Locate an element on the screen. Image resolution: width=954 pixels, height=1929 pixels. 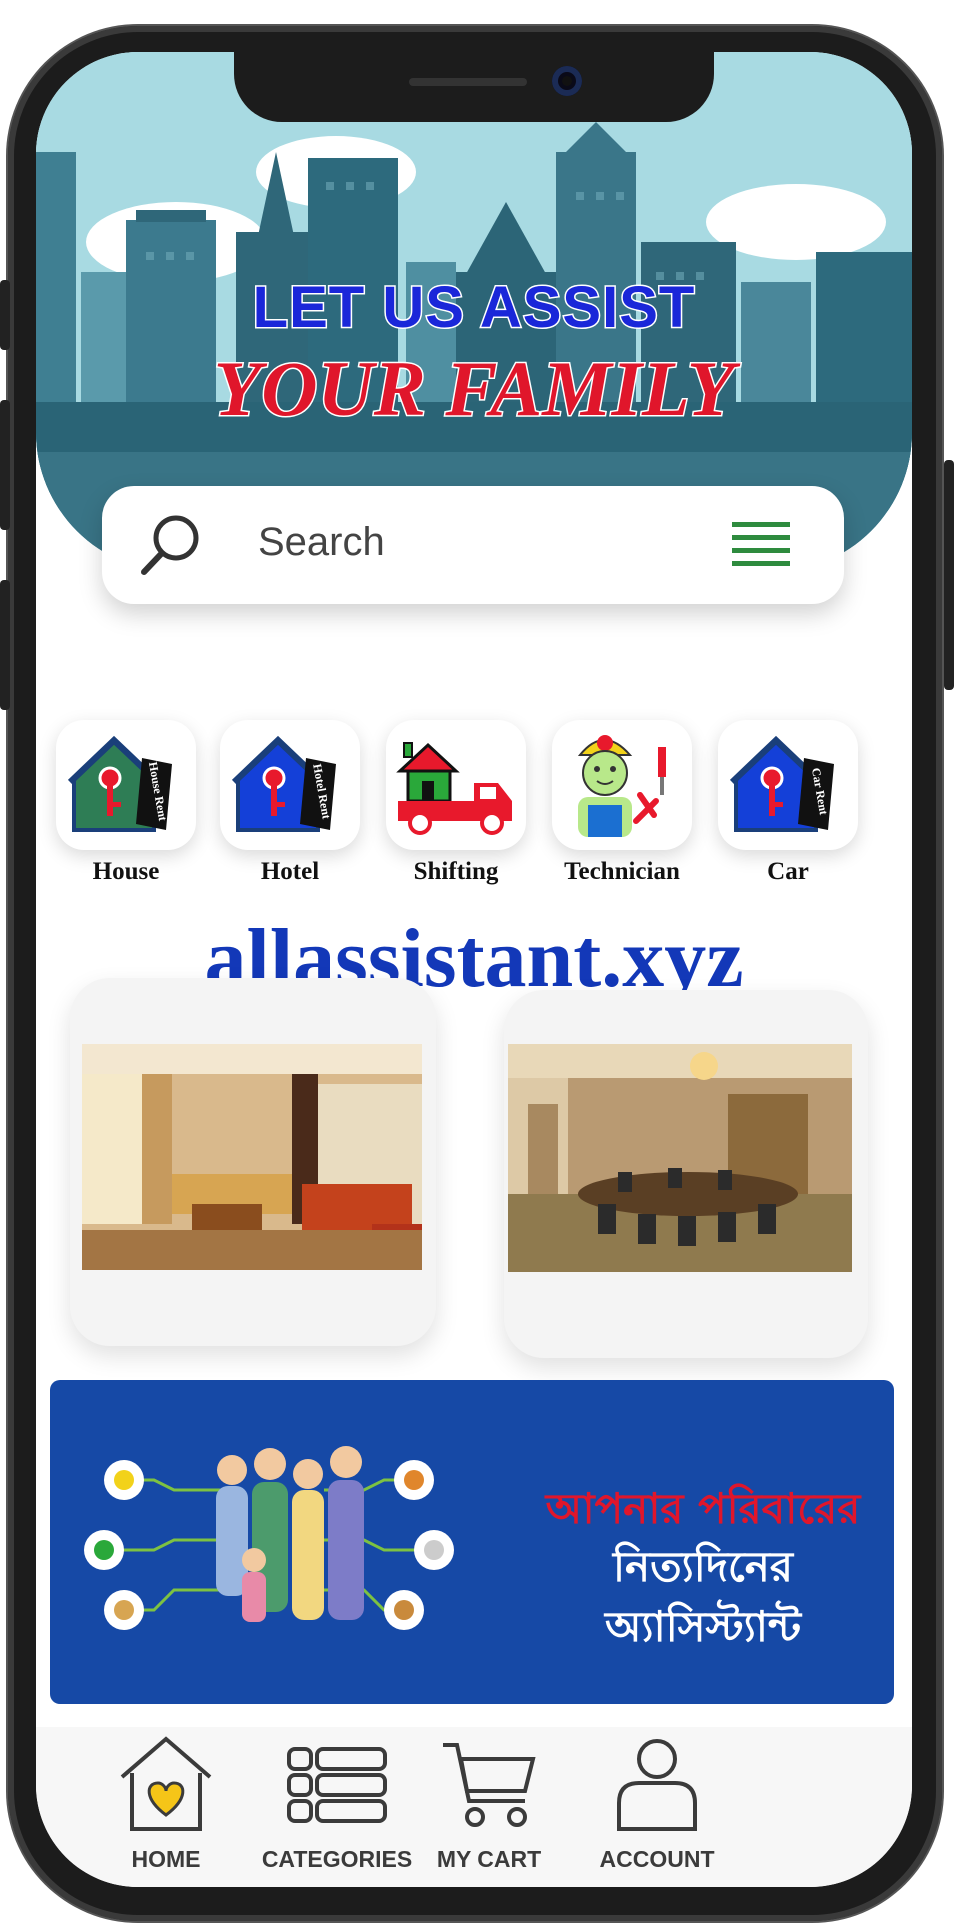
categories-list-icon is located at coordinates (337, 1785).